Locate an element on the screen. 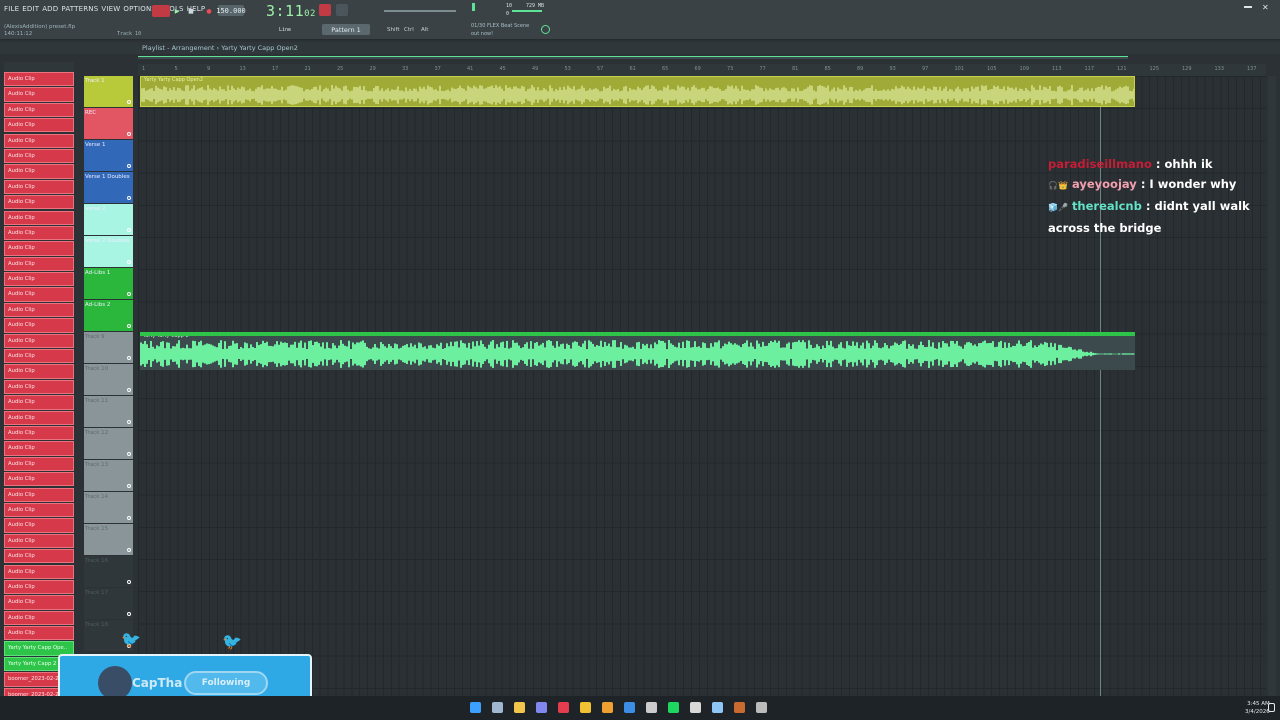  menu-file: FILE is located at coordinates (11, 9).